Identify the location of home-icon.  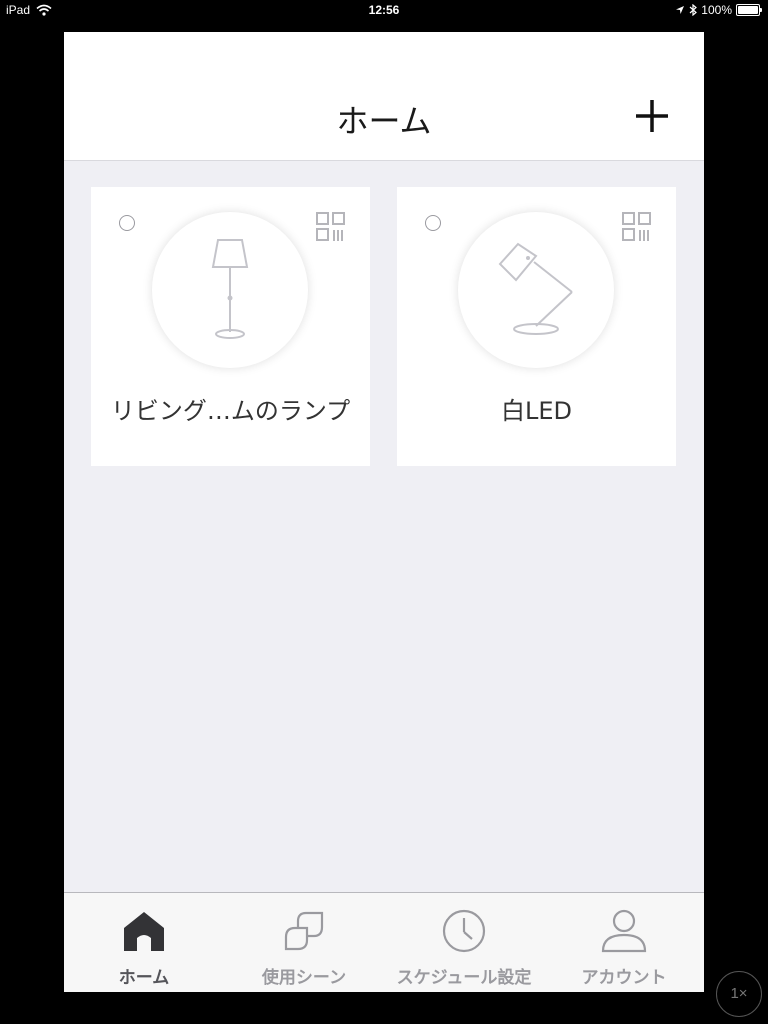
(144, 931).